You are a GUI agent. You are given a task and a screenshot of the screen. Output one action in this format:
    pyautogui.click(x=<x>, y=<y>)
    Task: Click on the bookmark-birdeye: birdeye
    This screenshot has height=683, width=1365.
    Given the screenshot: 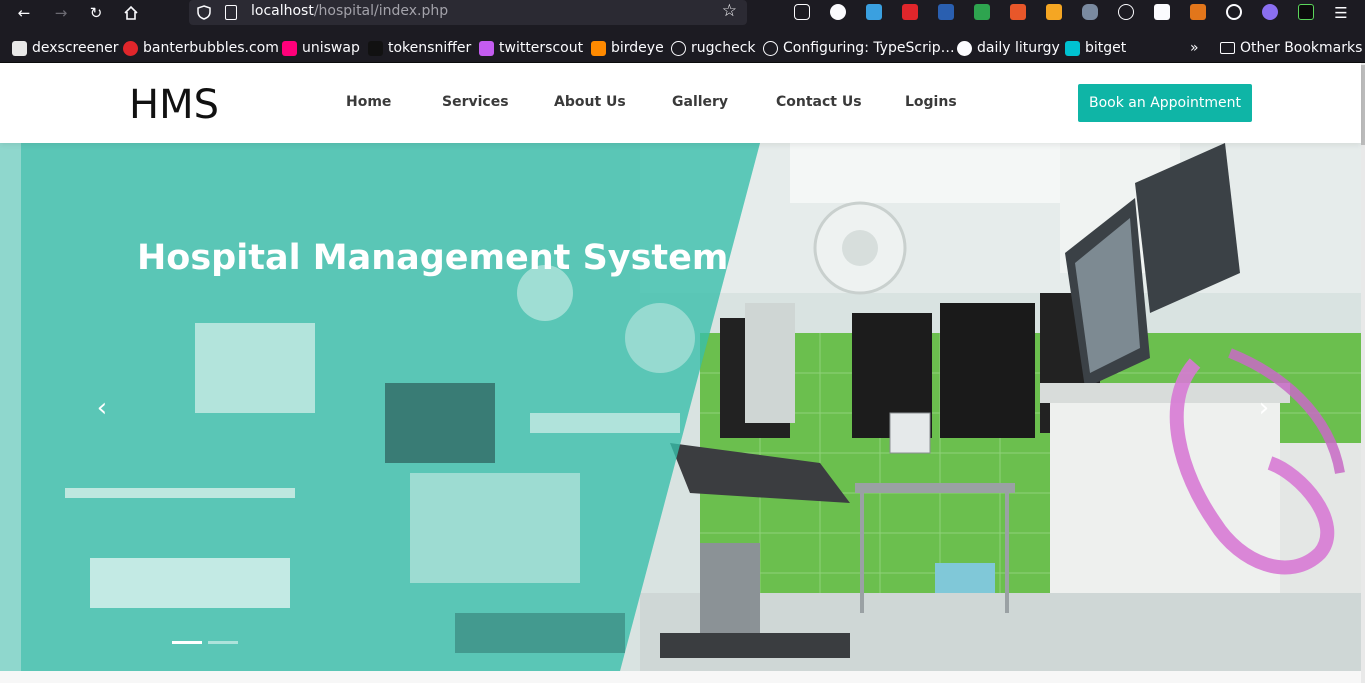 What is the action you would take?
    pyautogui.click(x=627, y=48)
    